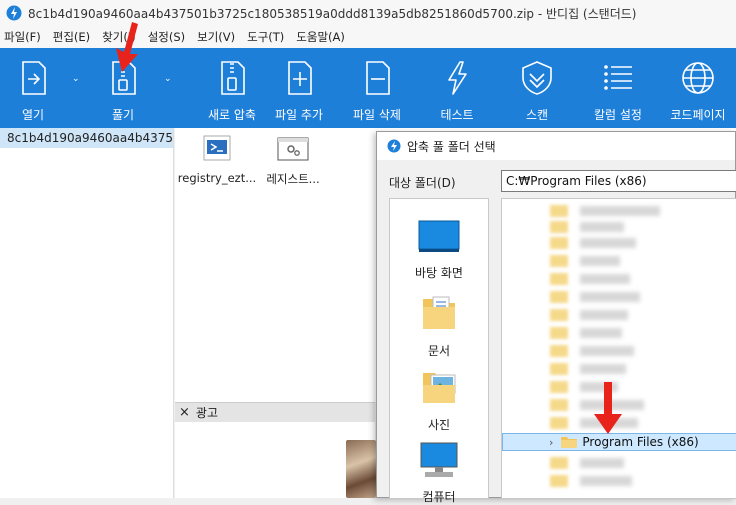 Image resolution: width=736 pixels, height=505 pixels. Describe the element at coordinates (275, 460) in the screenshot. I see `ad-area` at that location.